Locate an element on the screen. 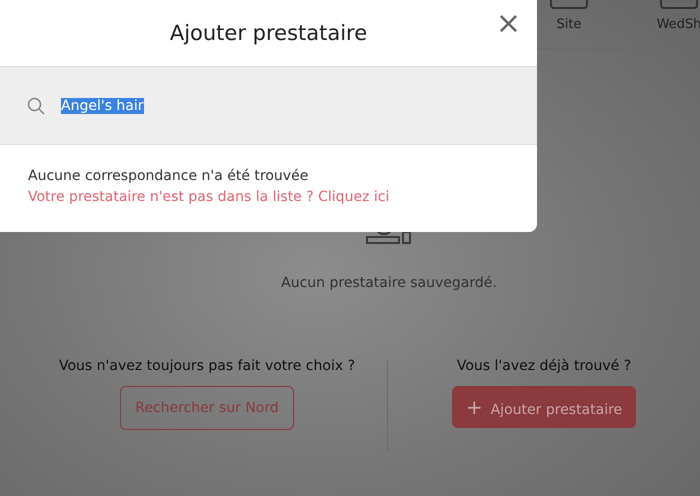 The height and width of the screenshot is (496, 700). search-icon is located at coordinates (36, 105).